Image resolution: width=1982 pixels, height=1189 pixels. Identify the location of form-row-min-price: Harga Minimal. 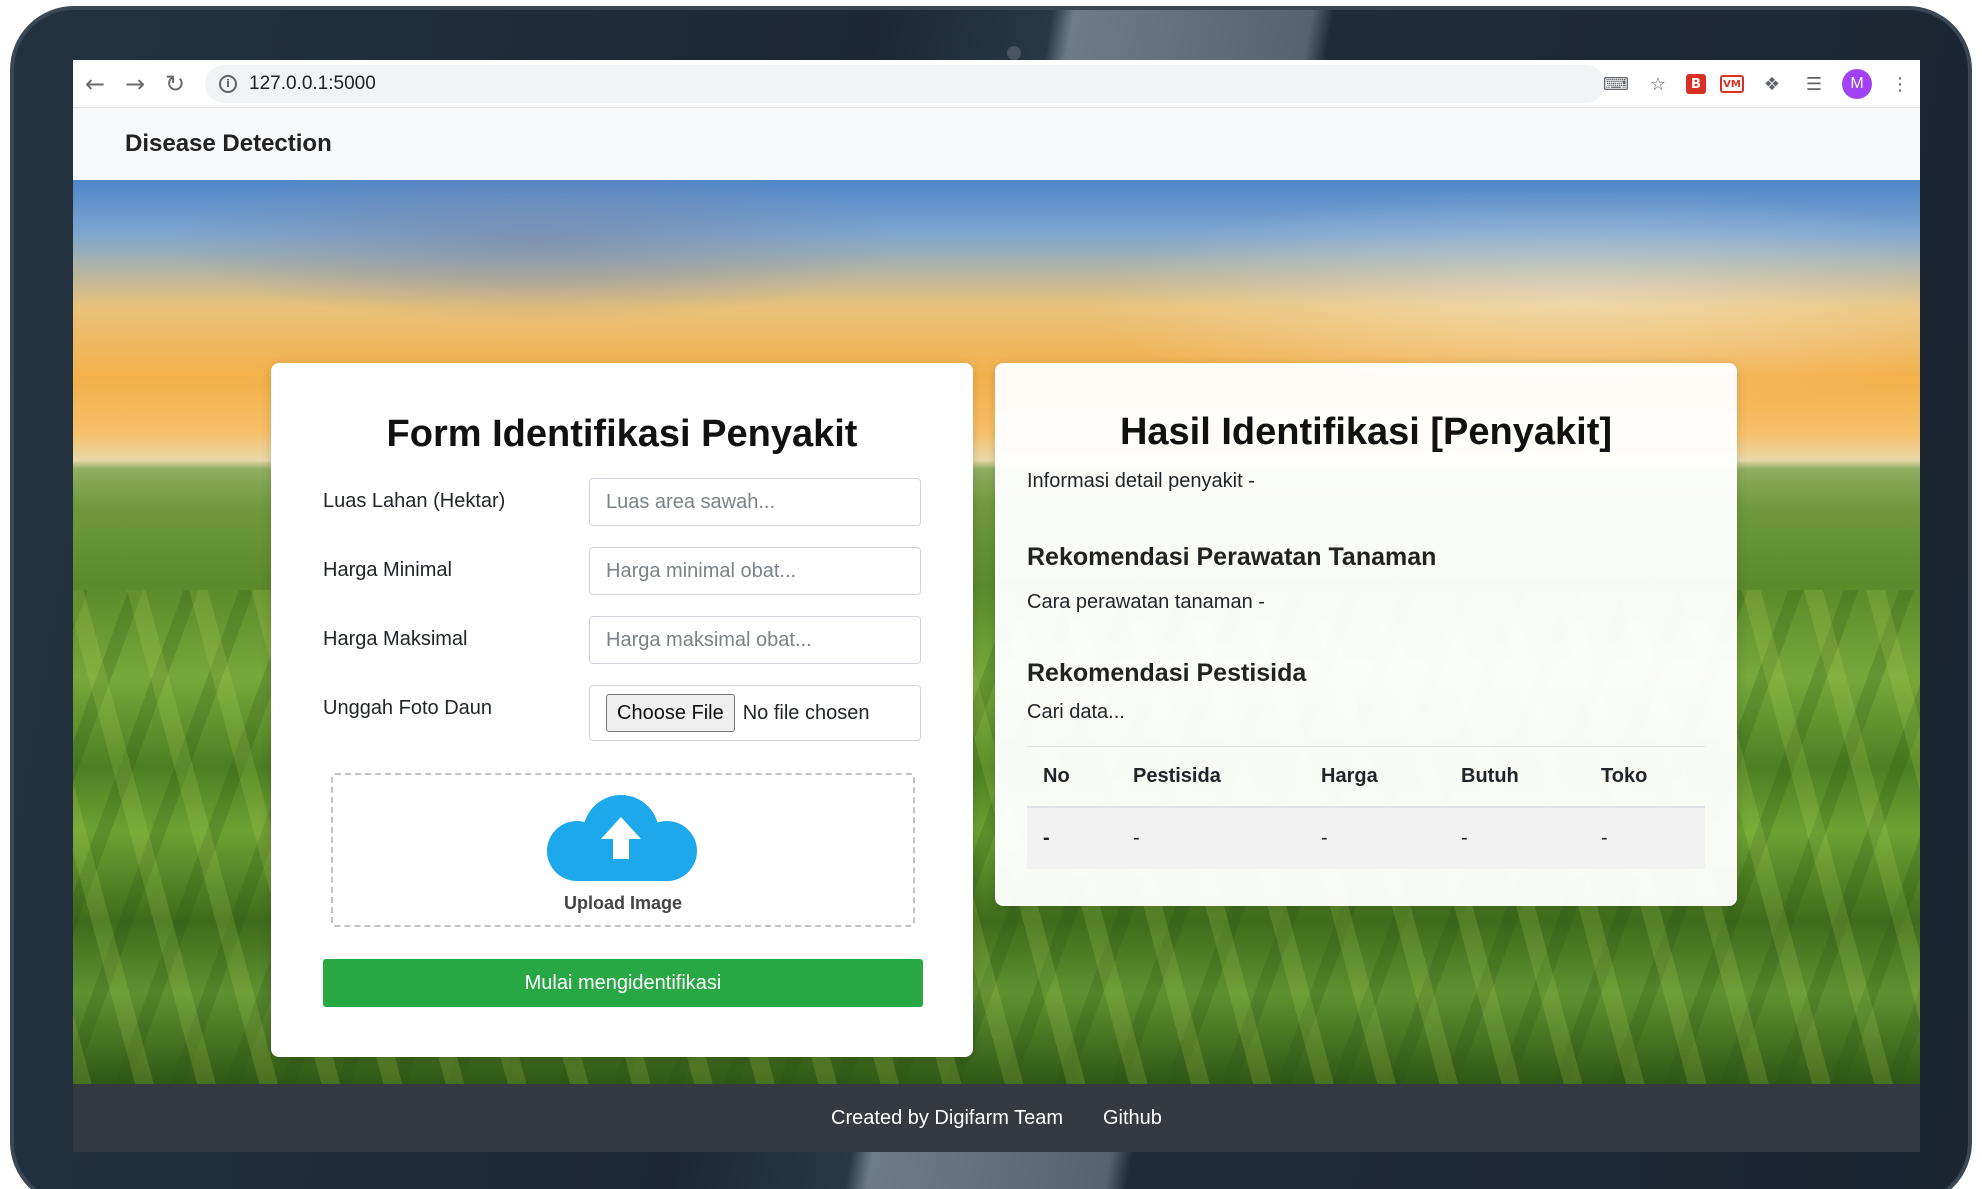
(623, 571).